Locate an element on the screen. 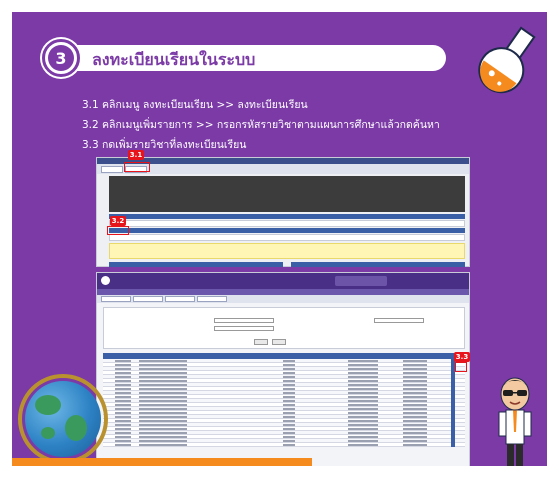 This screenshot has height=488, width=559. step-number: 3 is located at coordinates (61, 58).